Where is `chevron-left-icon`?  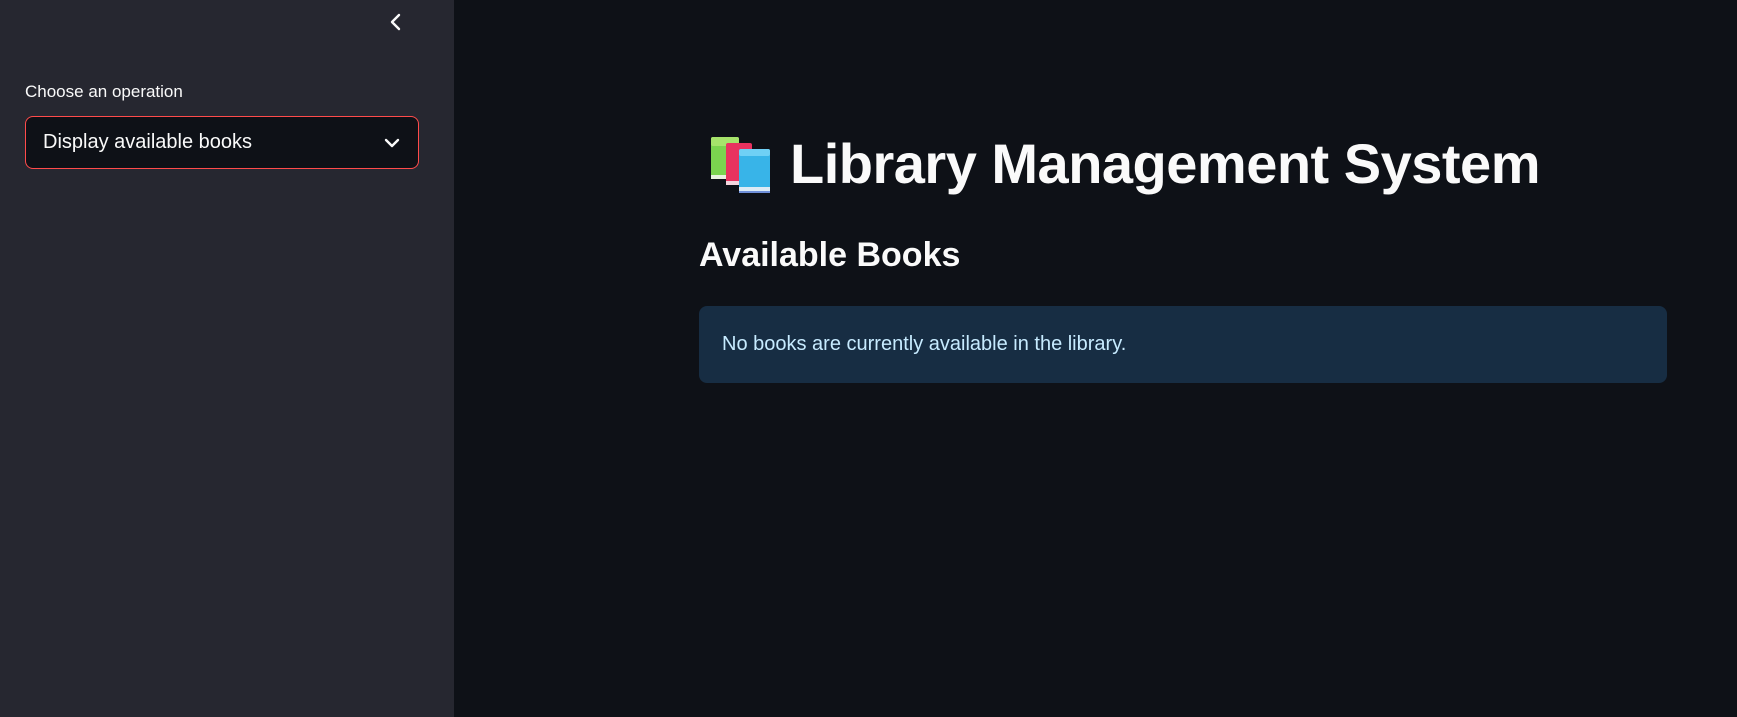 chevron-left-icon is located at coordinates (395, 22).